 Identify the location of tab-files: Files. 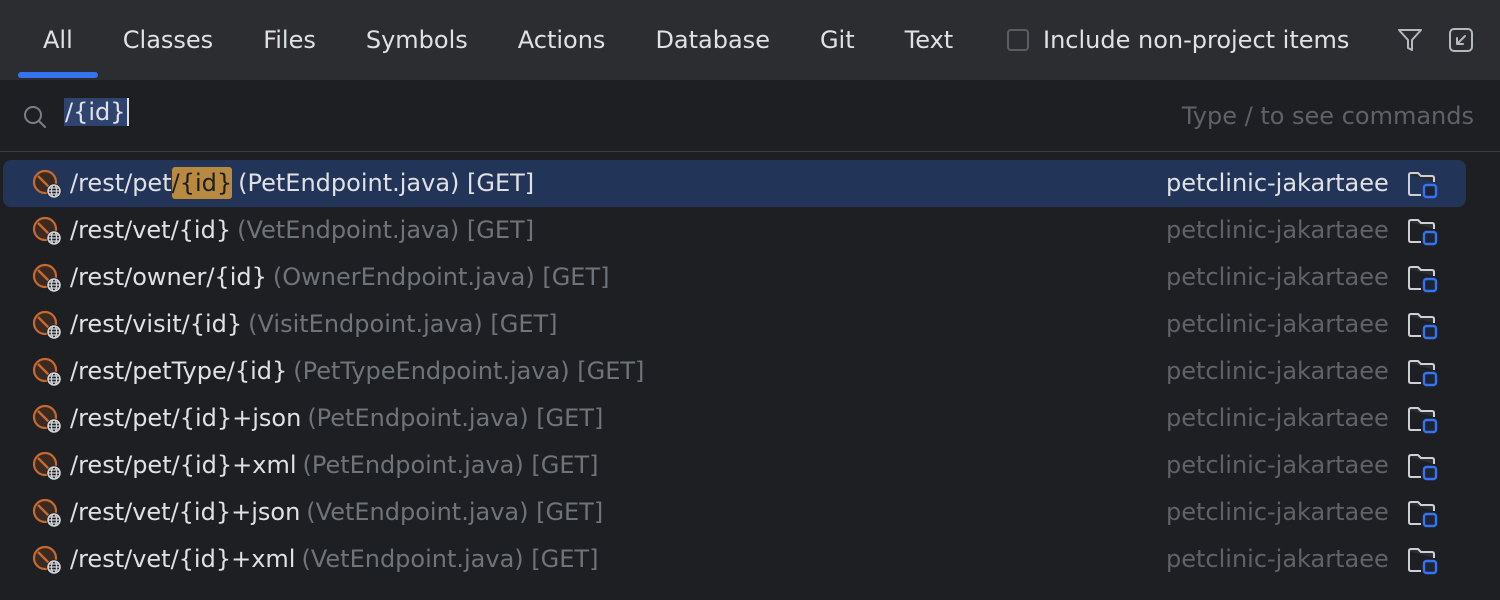
(289, 40).